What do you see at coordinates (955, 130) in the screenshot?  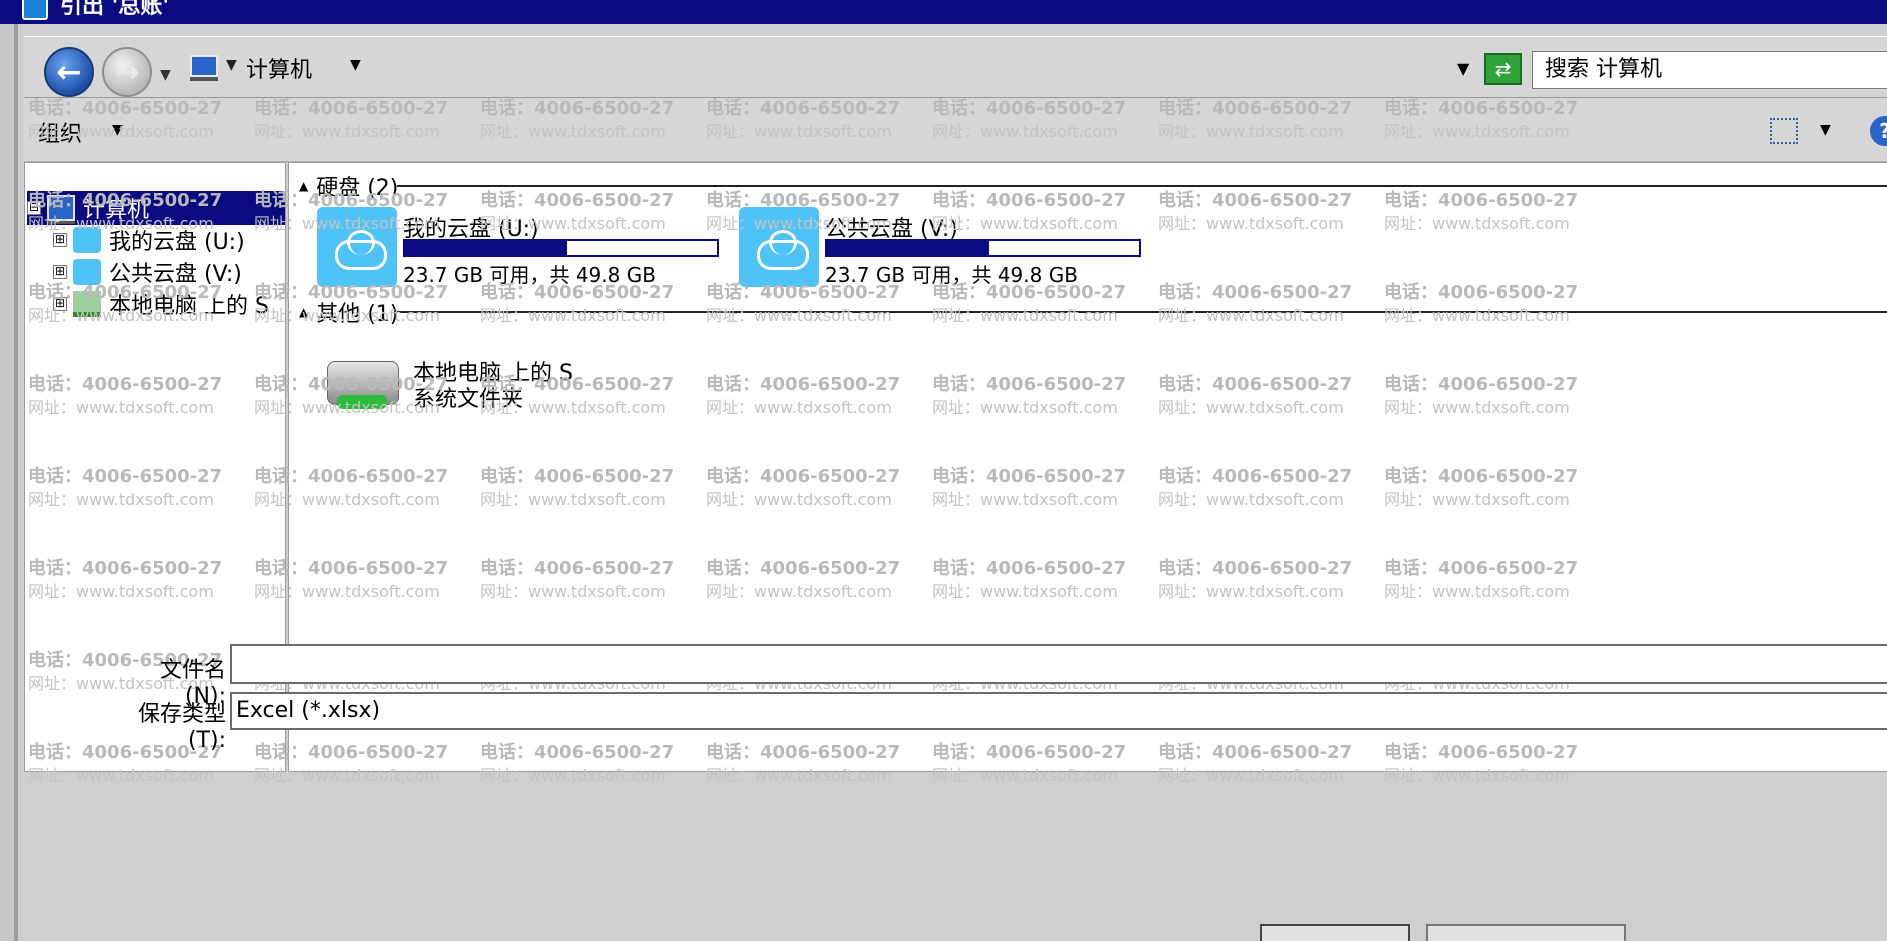 I see `command-bar: 组织 ▼ ▼ ?` at bounding box center [955, 130].